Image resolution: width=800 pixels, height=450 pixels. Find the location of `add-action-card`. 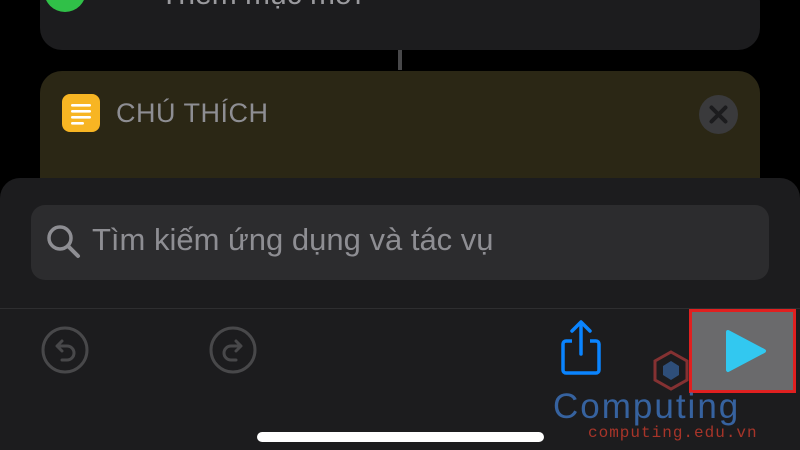

add-action-card is located at coordinates (400, 25).